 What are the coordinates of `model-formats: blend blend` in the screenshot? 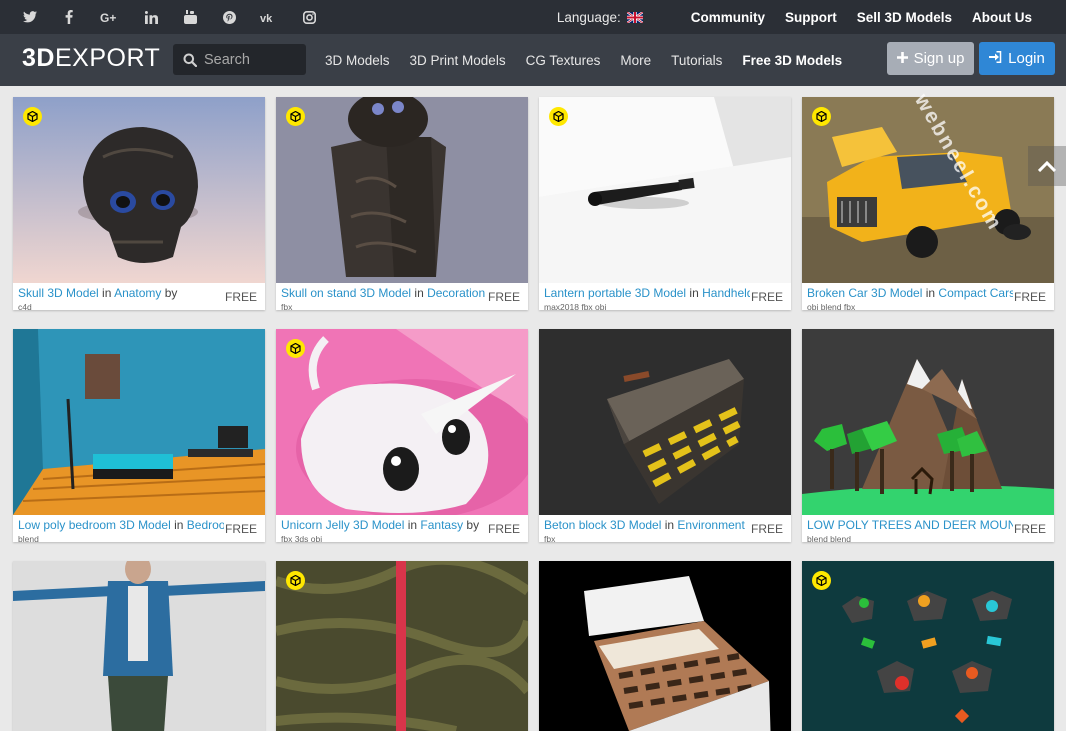 It's located at (829, 538).